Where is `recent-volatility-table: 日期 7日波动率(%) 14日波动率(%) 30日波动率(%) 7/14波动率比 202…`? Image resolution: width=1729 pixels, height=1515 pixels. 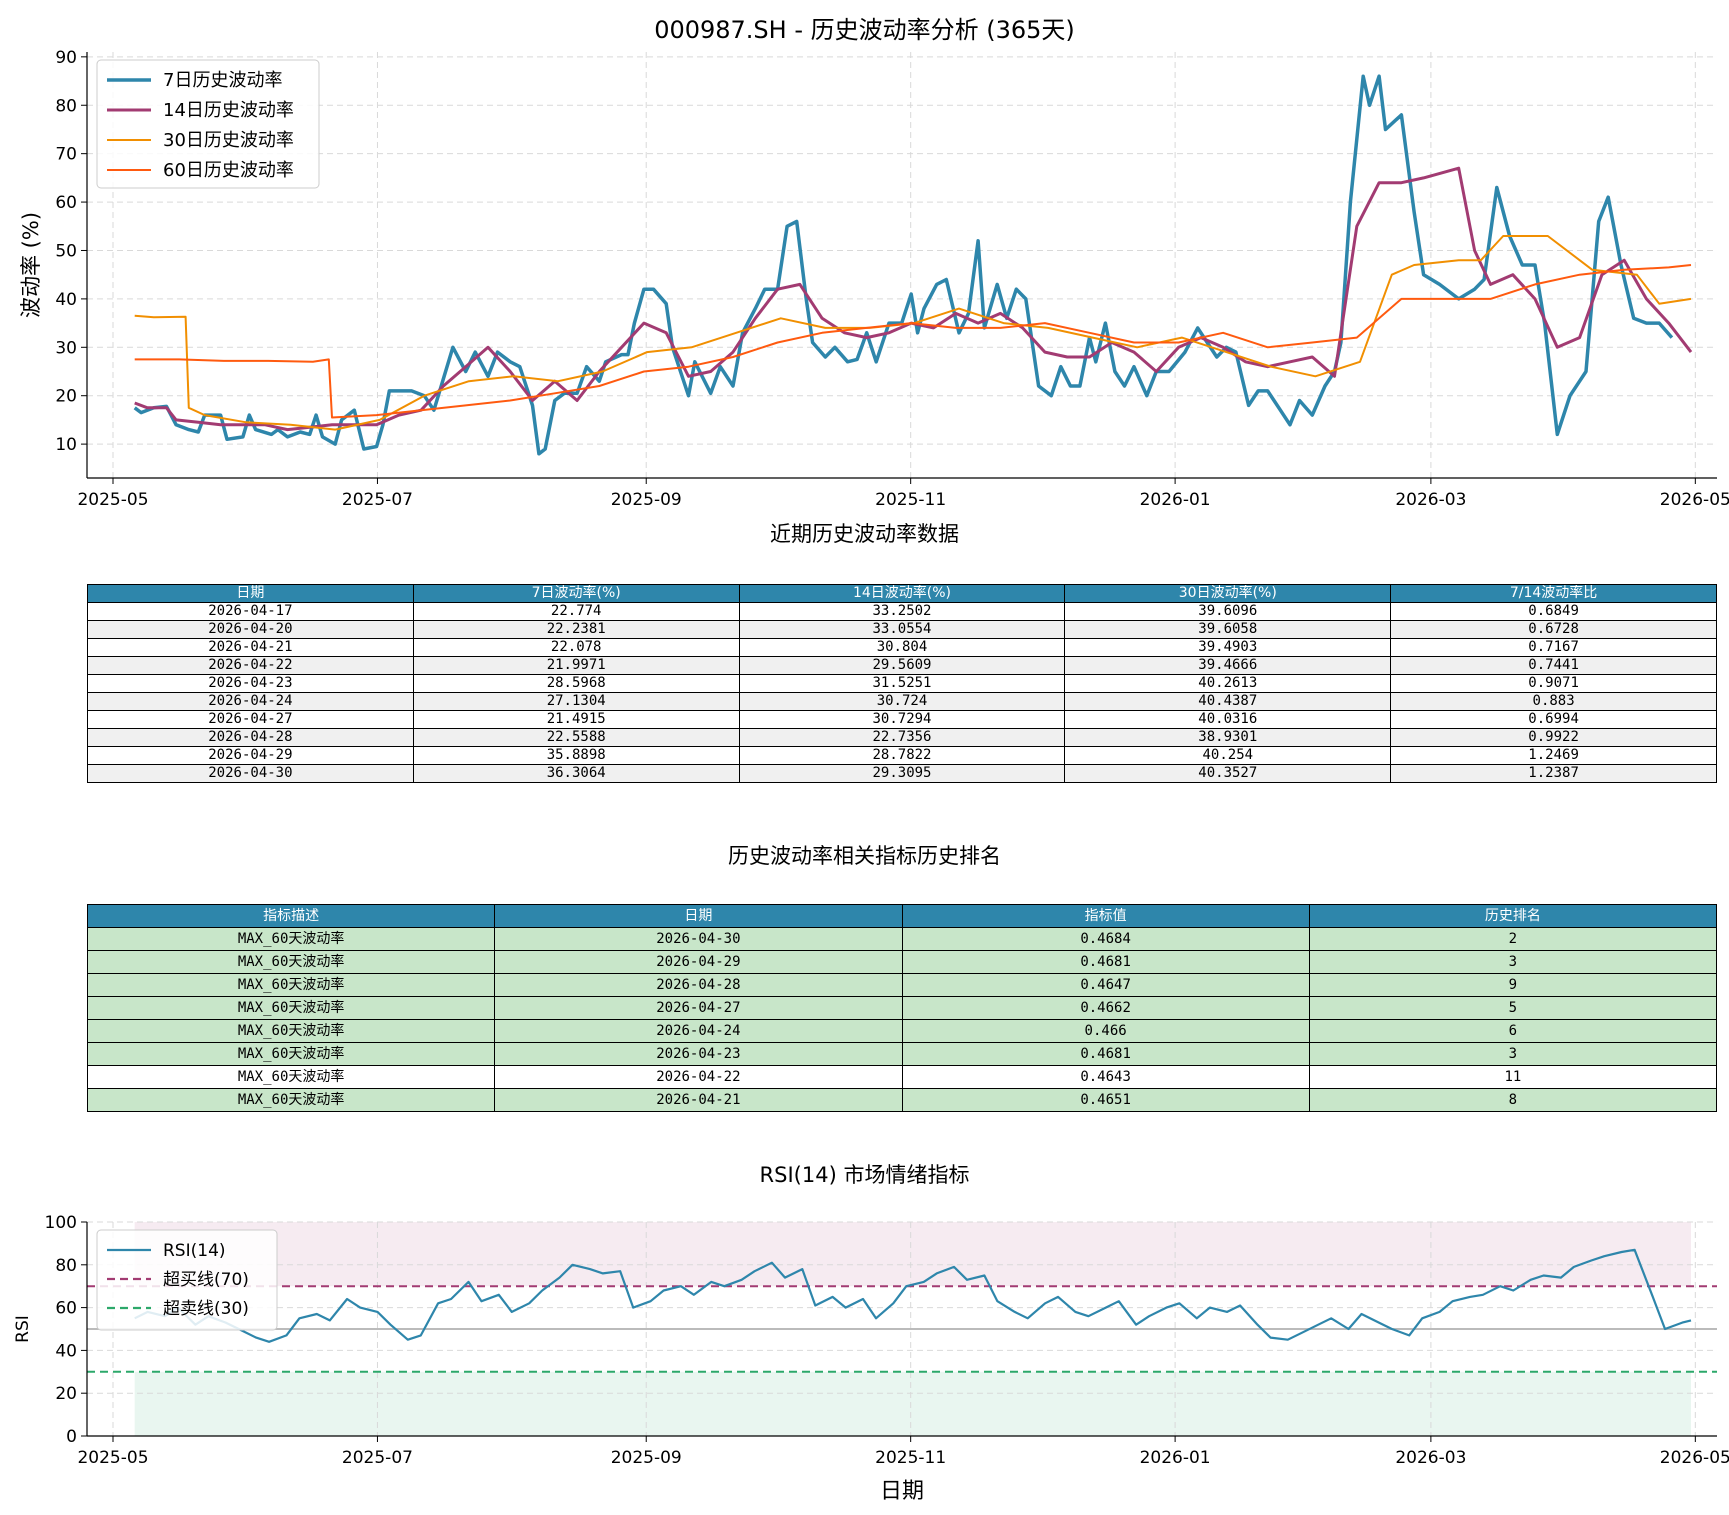 recent-volatility-table: 日期 7日波动率(%) 14日波动率(%) 30日波动率(%) 7/14波动率比 202… is located at coordinates (902, 683).